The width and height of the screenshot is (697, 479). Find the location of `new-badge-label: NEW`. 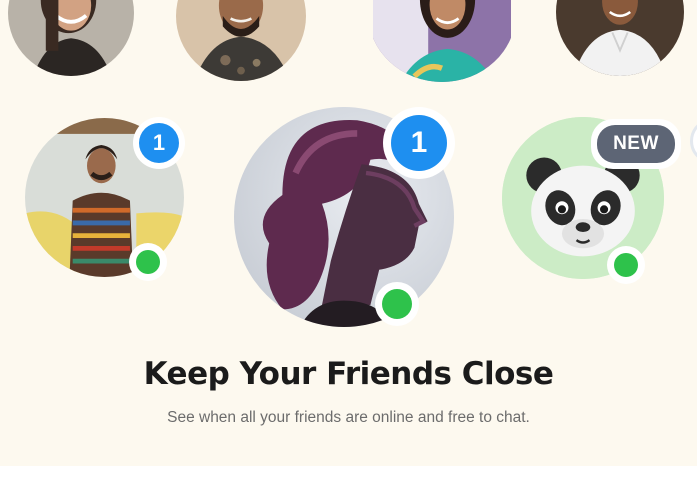

new-badge-label: NEW is located at coordinates (636, 144).